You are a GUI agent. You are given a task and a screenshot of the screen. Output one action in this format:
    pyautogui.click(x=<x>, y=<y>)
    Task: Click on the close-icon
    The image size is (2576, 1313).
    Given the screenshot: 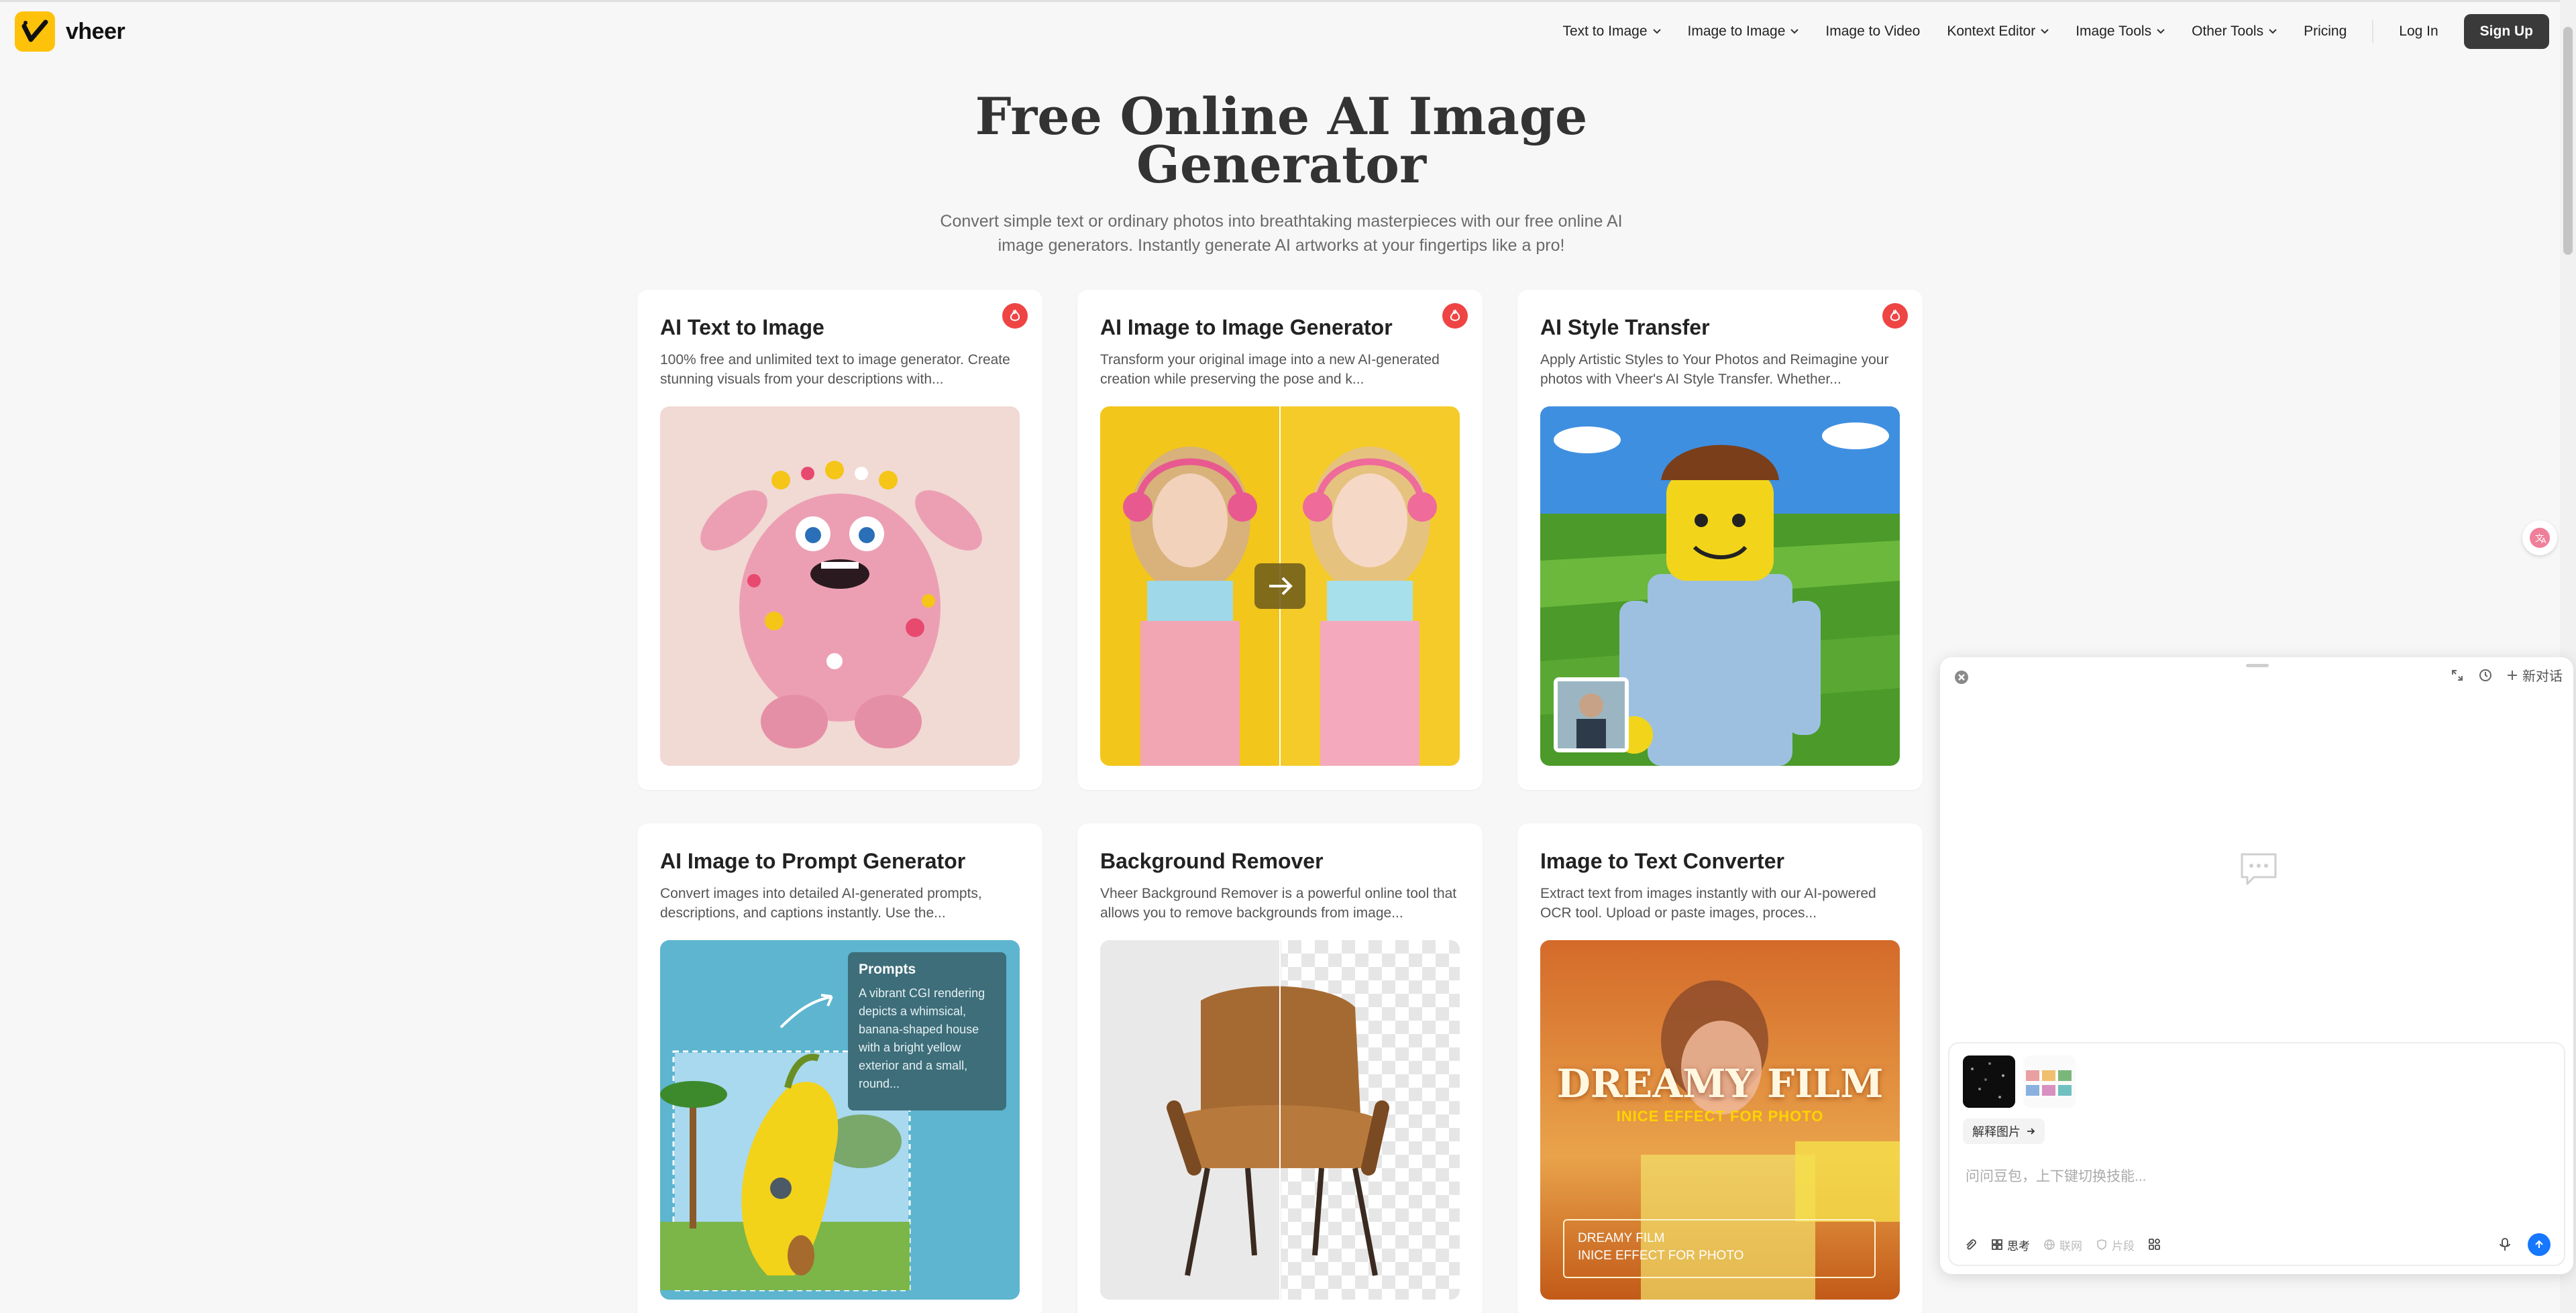 What is the action you would take?
    pyautogui.click(x=1961, y=677)
    